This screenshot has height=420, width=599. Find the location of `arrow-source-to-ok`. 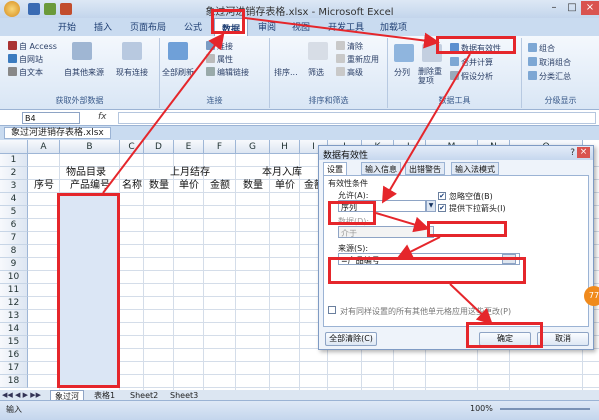

arrow-source-to-ok is located at coordinates (471, 304).